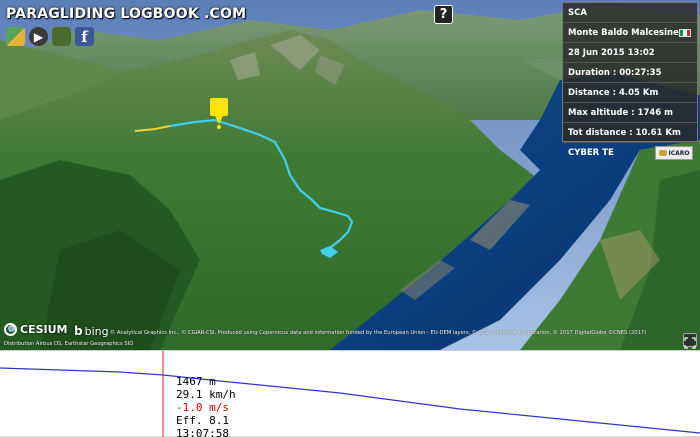 The image size is (700, 437). I want to click on bing-icon: b, so click(78, 331).